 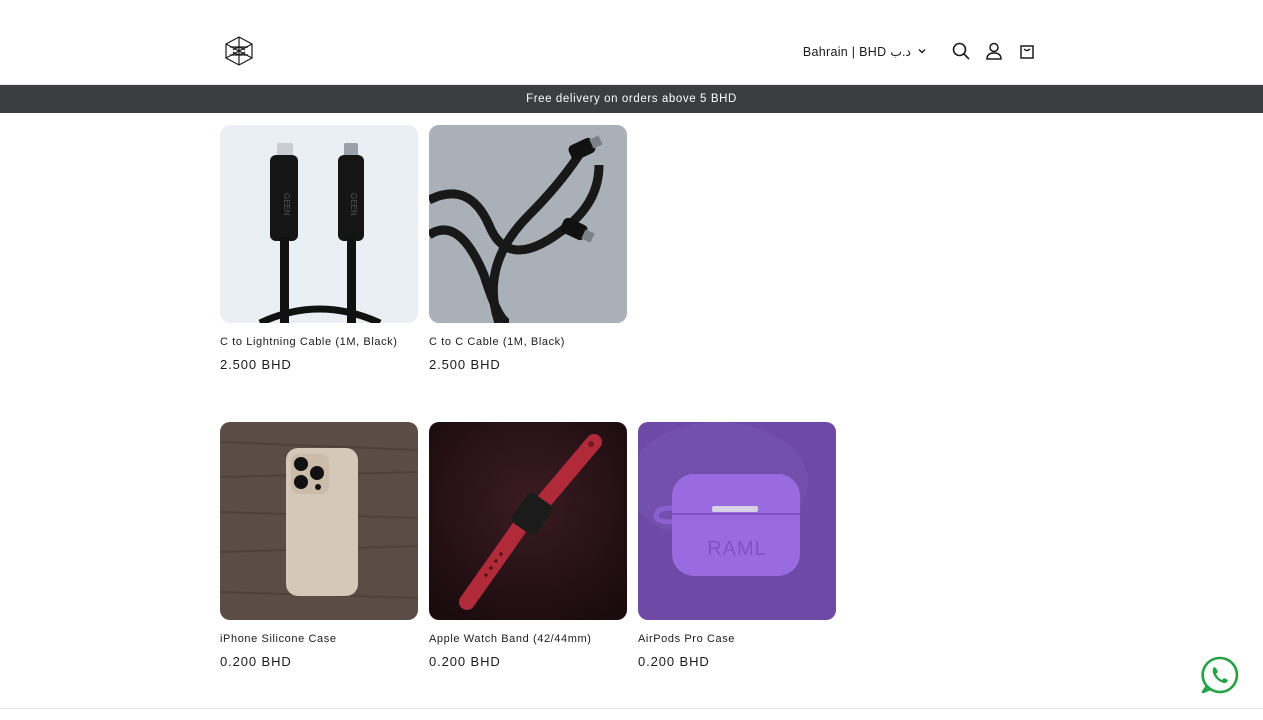 What do you see at coordinates (631, 42) in the screenshot?
I see `site-header: Bahrain | BHD د.ب` at bounding box center [631, 42].